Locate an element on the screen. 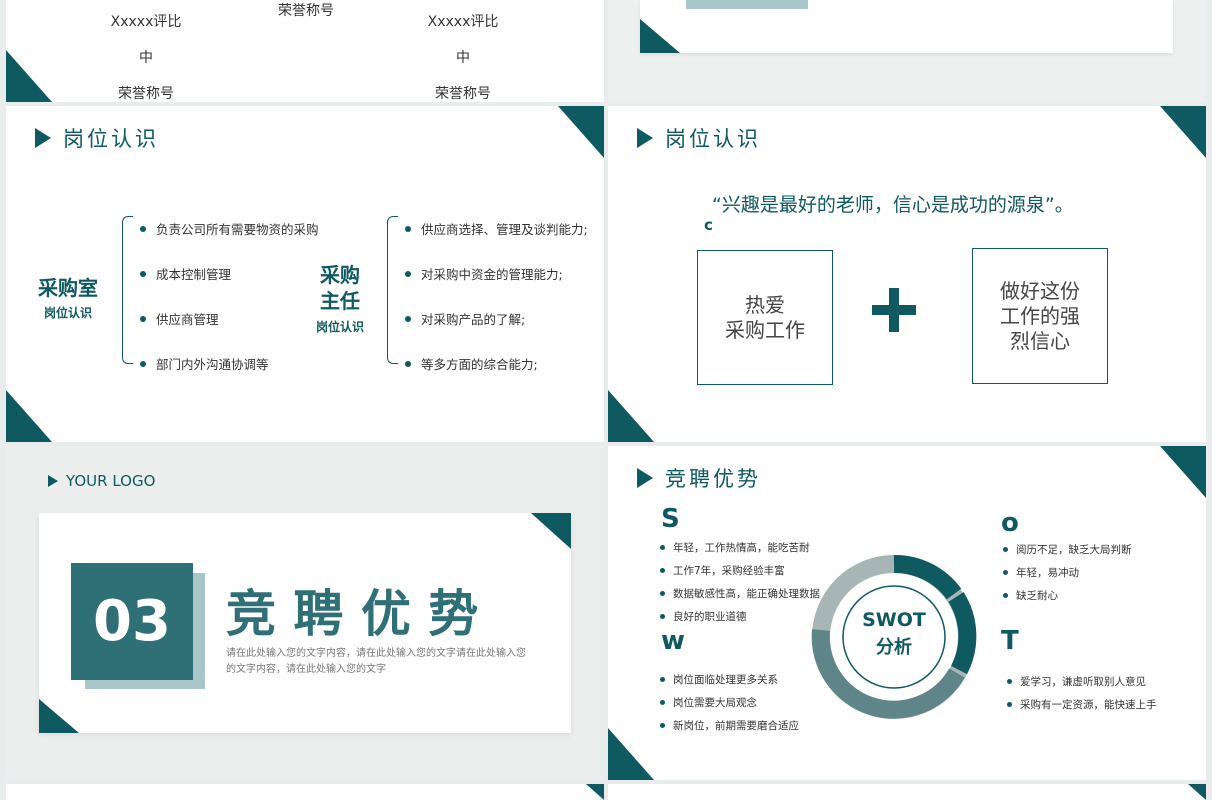 Image resolution: width=1212 pixels, height=800 pixels. list-item: 岗位面临处理更多关系 is located at coordinates (729, 679).